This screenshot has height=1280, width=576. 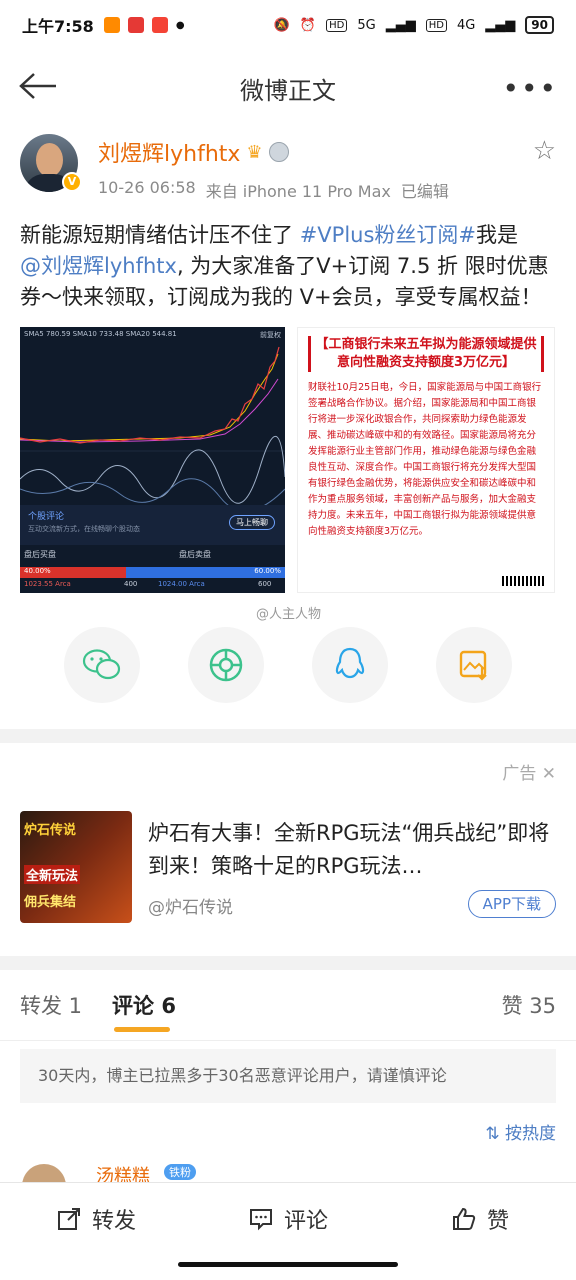 I want to click on post-meta: 10-26 06:58 来自 iPhone 11 Pro Max 已编辑, so click(x=273, y=190).